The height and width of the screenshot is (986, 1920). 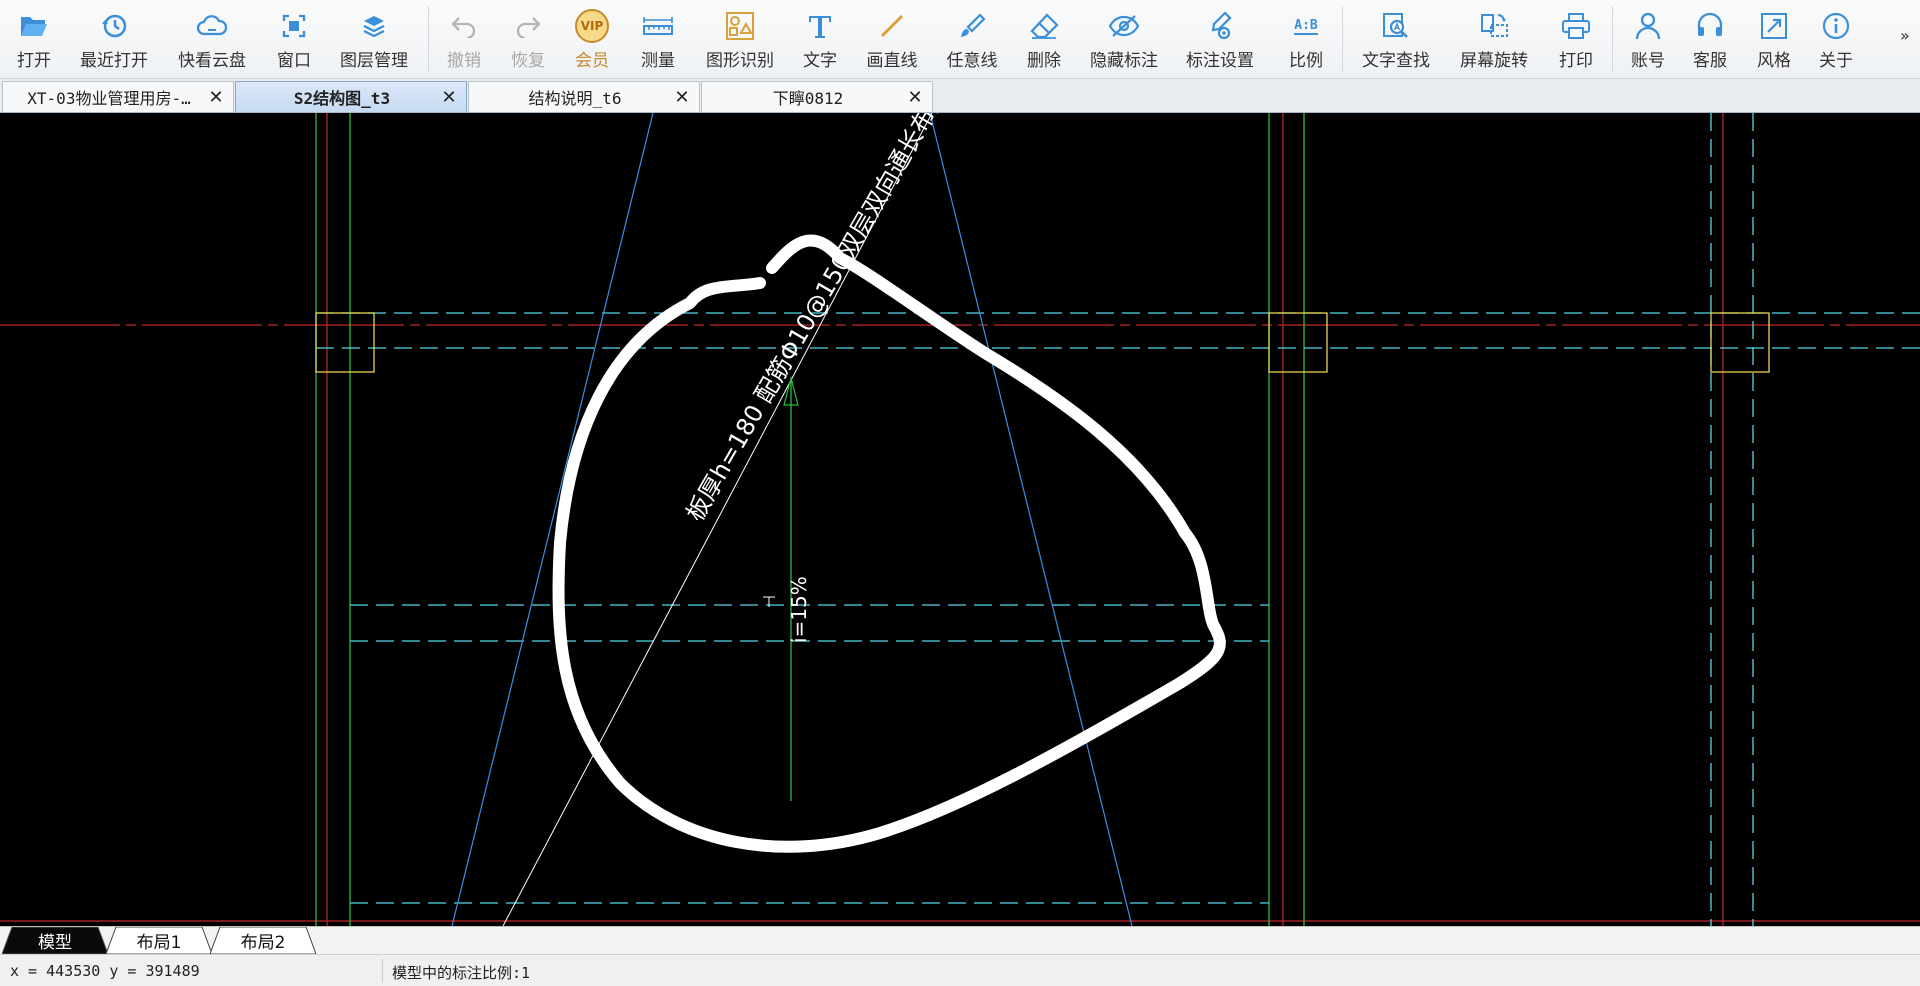 I want to click on redo-icon, so click(x=528, y=26).